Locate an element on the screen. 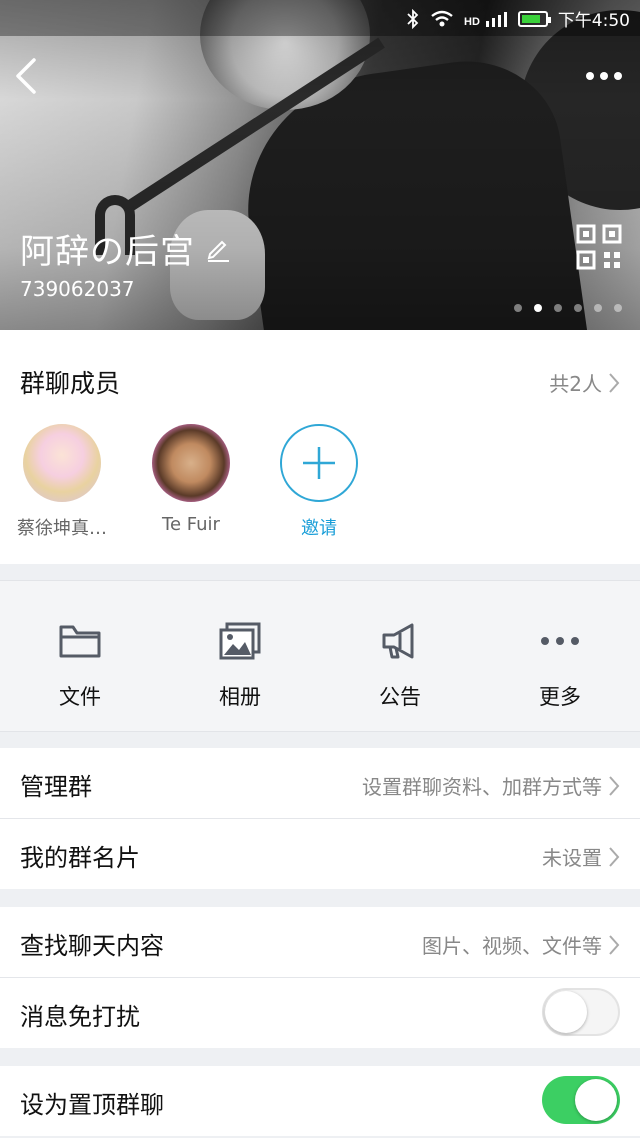 Image resolution: width=640 pixels, height=1138 pixels. edit-pencil-icon is located at coordinates (218, 249).